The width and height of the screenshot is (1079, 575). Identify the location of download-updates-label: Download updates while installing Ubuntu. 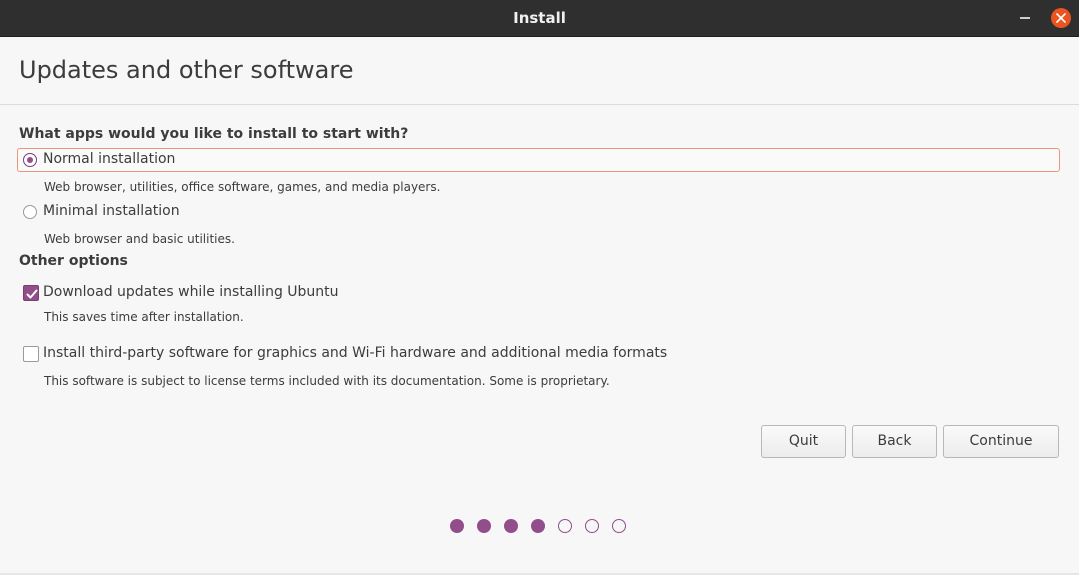
(191, 292).